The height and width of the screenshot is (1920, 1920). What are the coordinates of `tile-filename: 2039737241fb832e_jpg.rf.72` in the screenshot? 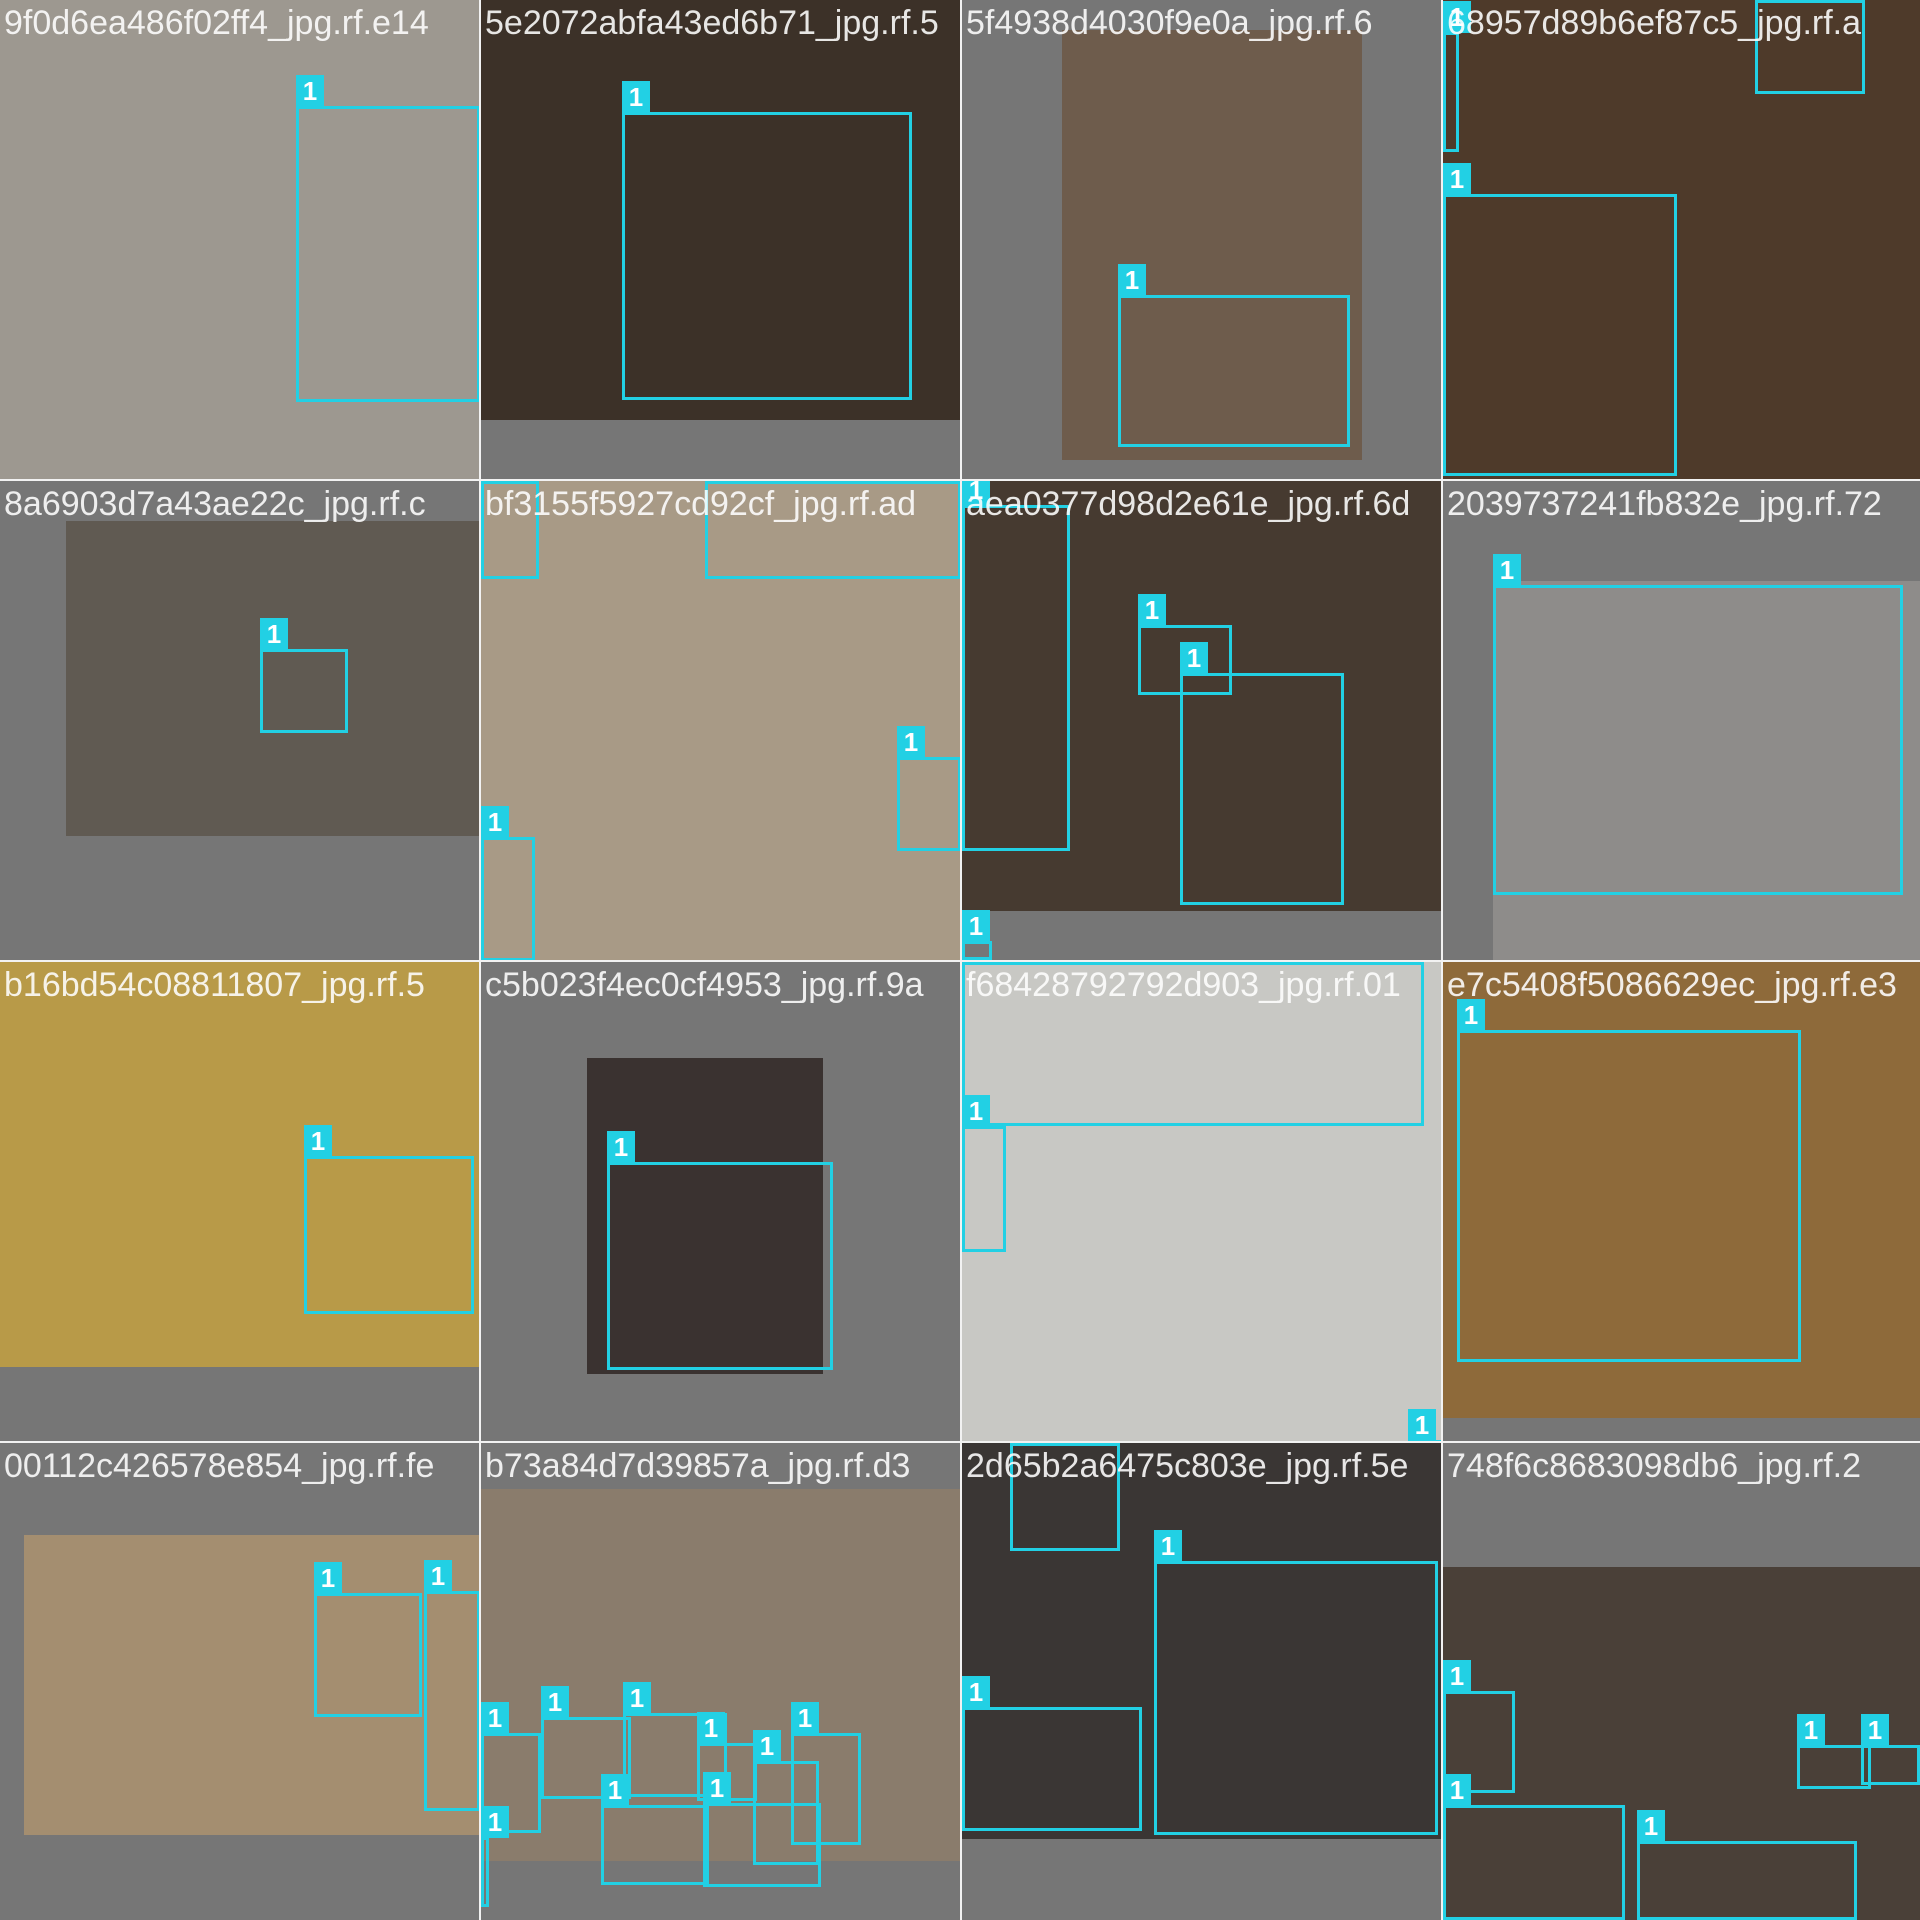 It's located at (1664, 504).